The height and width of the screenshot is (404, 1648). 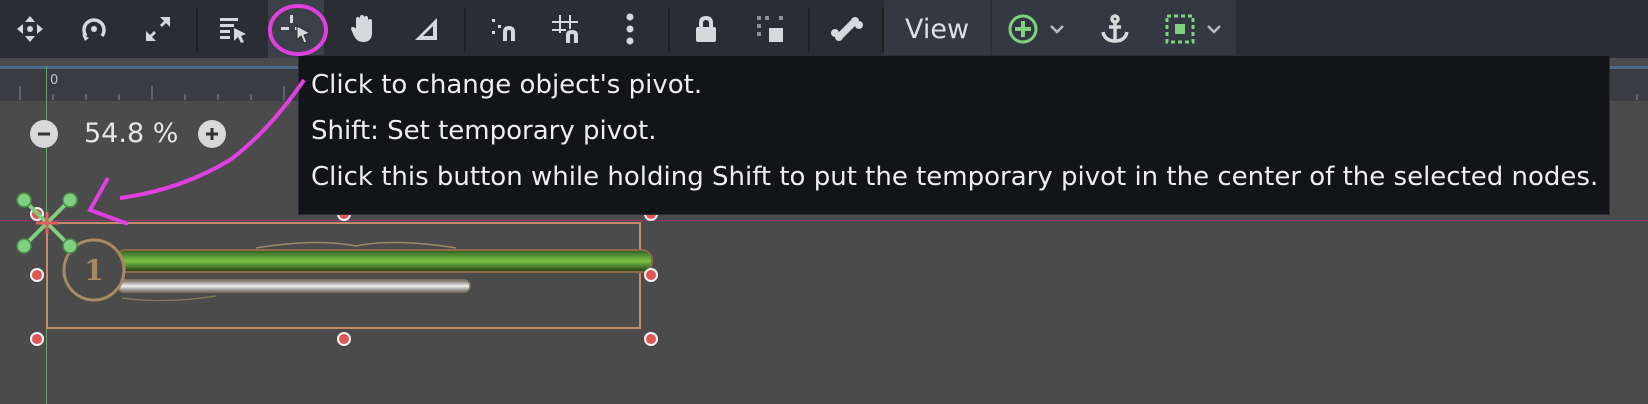 I want to click on annotation-overlay, so click(x=207, y=115).